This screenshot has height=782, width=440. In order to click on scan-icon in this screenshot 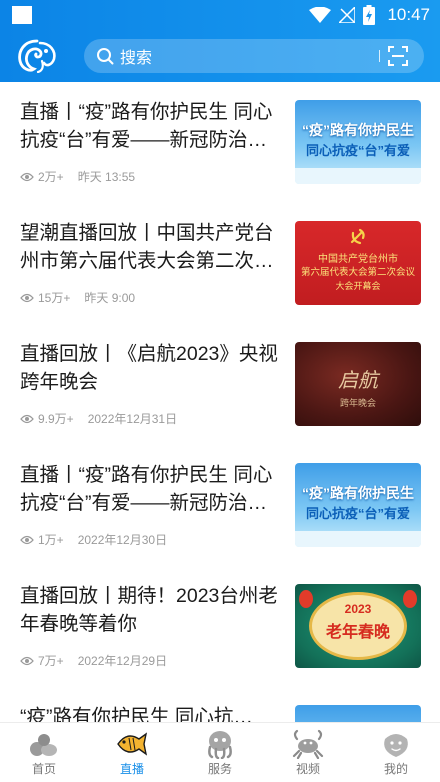, I will do `click(398, 56)`.